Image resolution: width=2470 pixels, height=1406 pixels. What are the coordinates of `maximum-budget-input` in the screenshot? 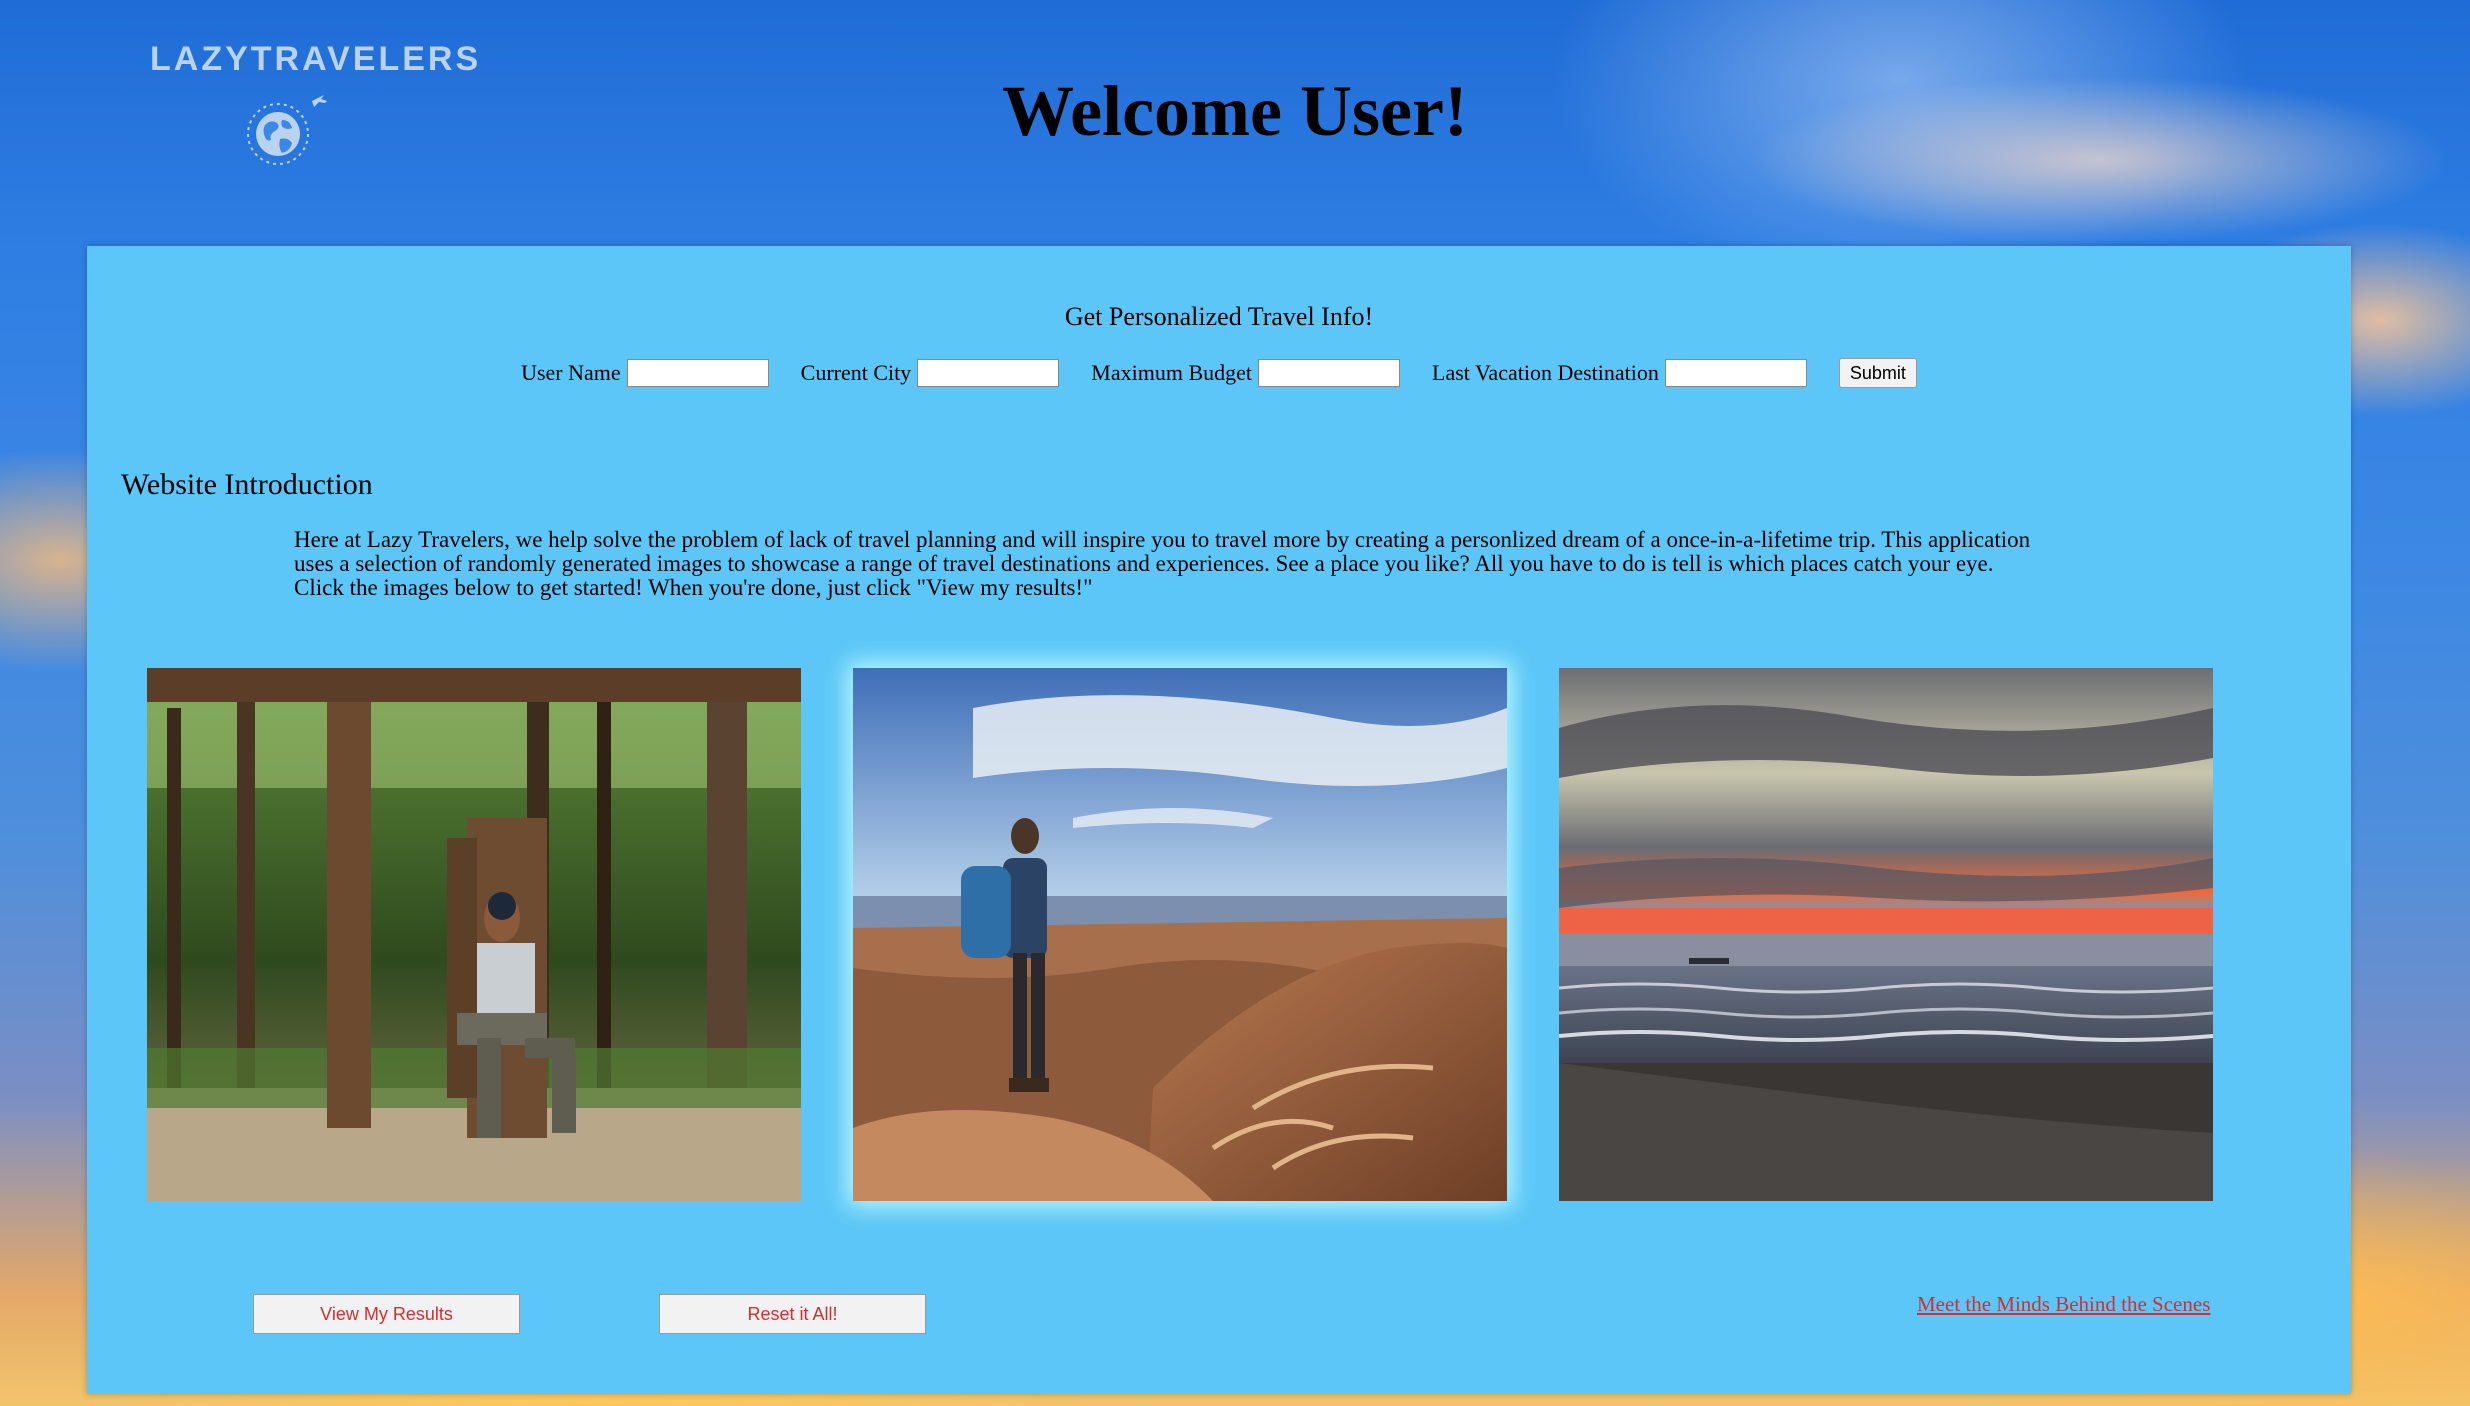 It's located at (1329, 373).